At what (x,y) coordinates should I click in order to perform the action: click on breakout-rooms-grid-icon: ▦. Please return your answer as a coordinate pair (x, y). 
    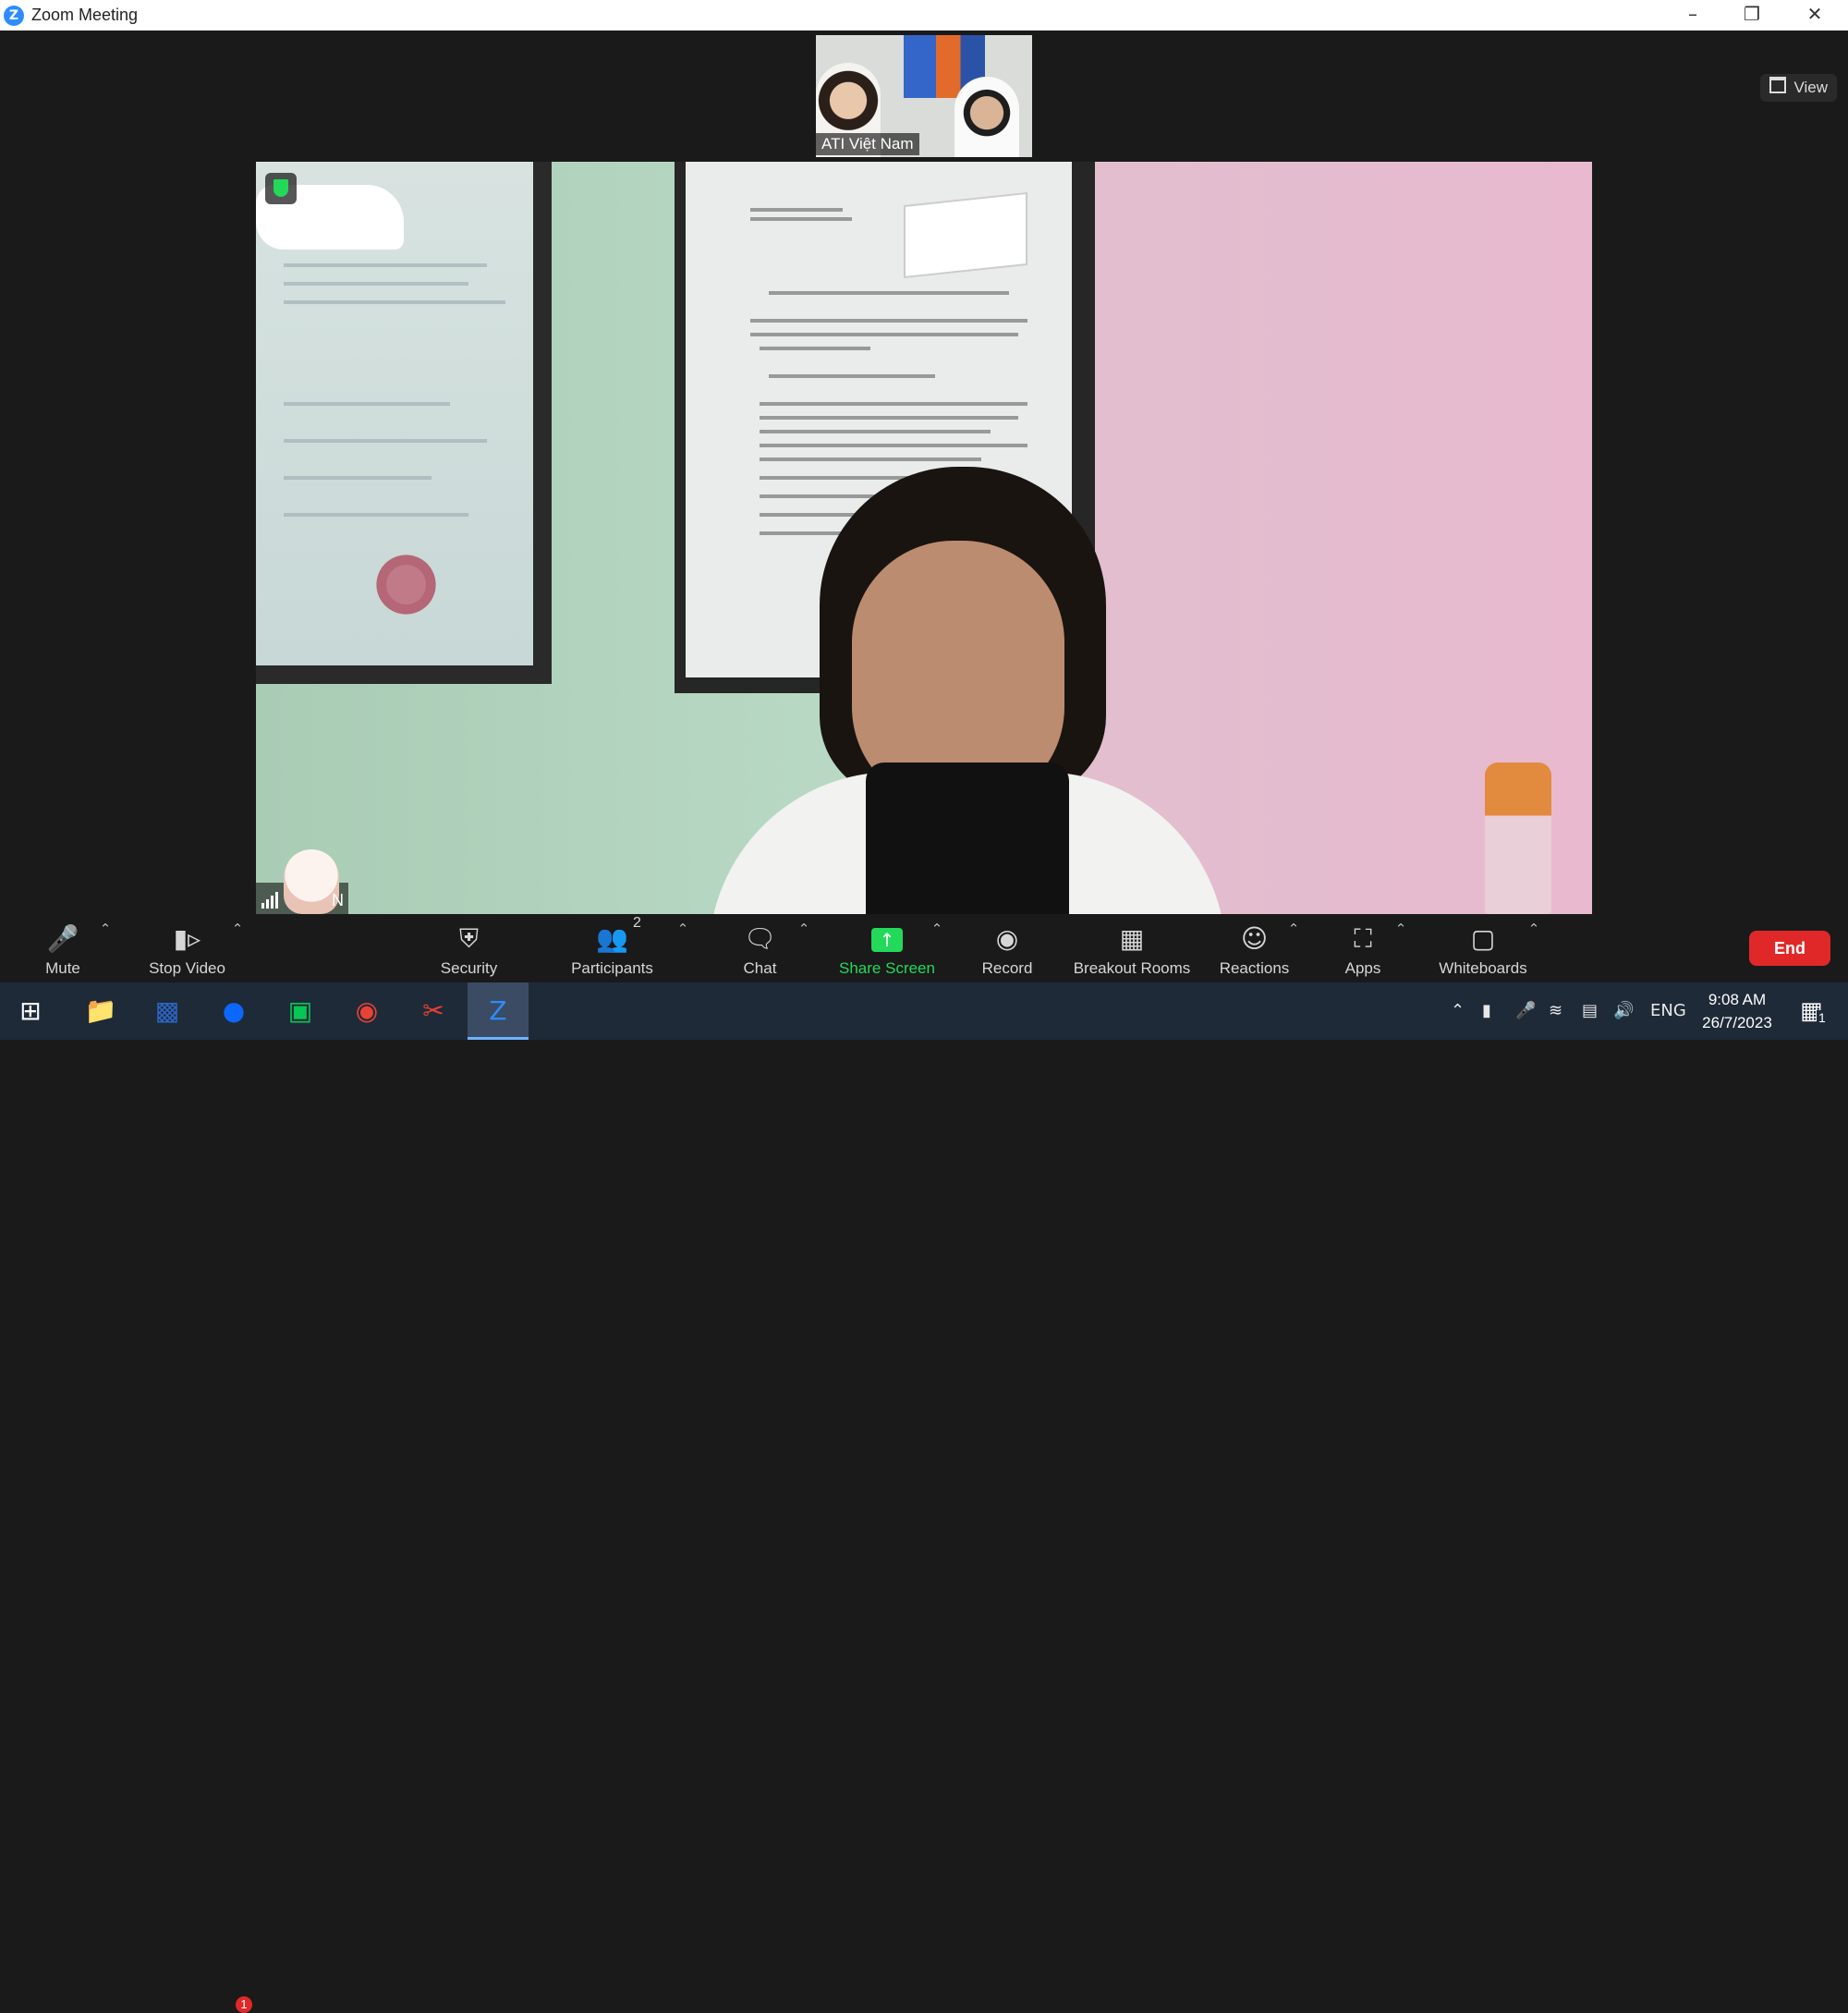
    Looking at the image, I should click on (1132, 938).